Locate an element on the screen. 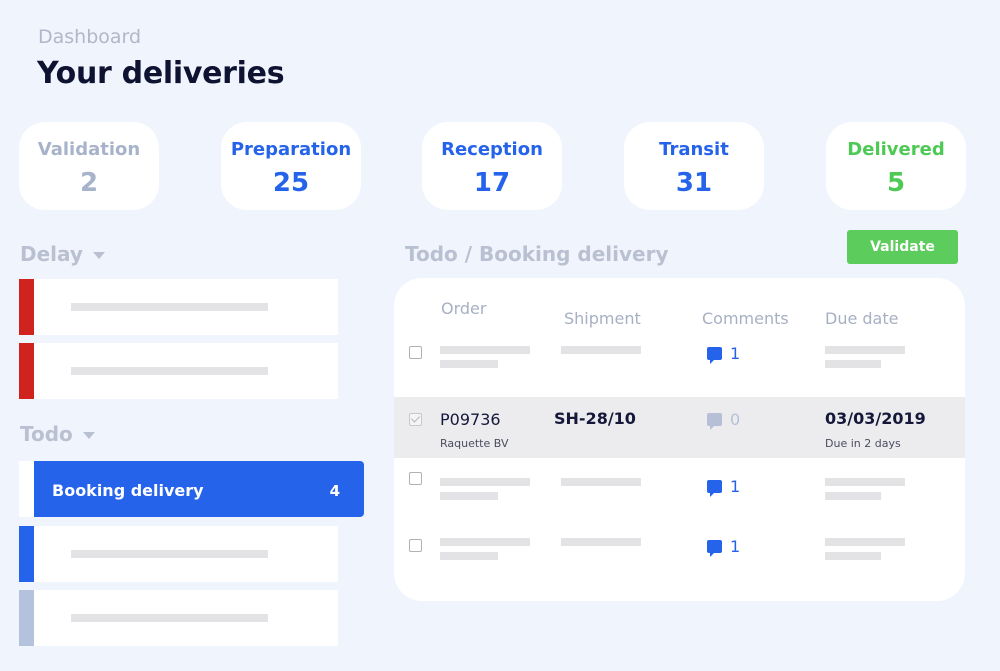 Image resolution: width=1000 pixels, height=671 pixels. stat-card-transit: Transit 31 is located at coordinates (694, 166).